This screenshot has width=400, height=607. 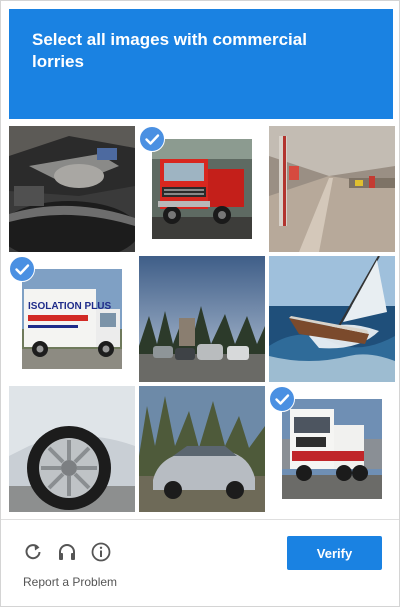 I want to click on tile-image-car-mechanics, so click(x=72, y=189).